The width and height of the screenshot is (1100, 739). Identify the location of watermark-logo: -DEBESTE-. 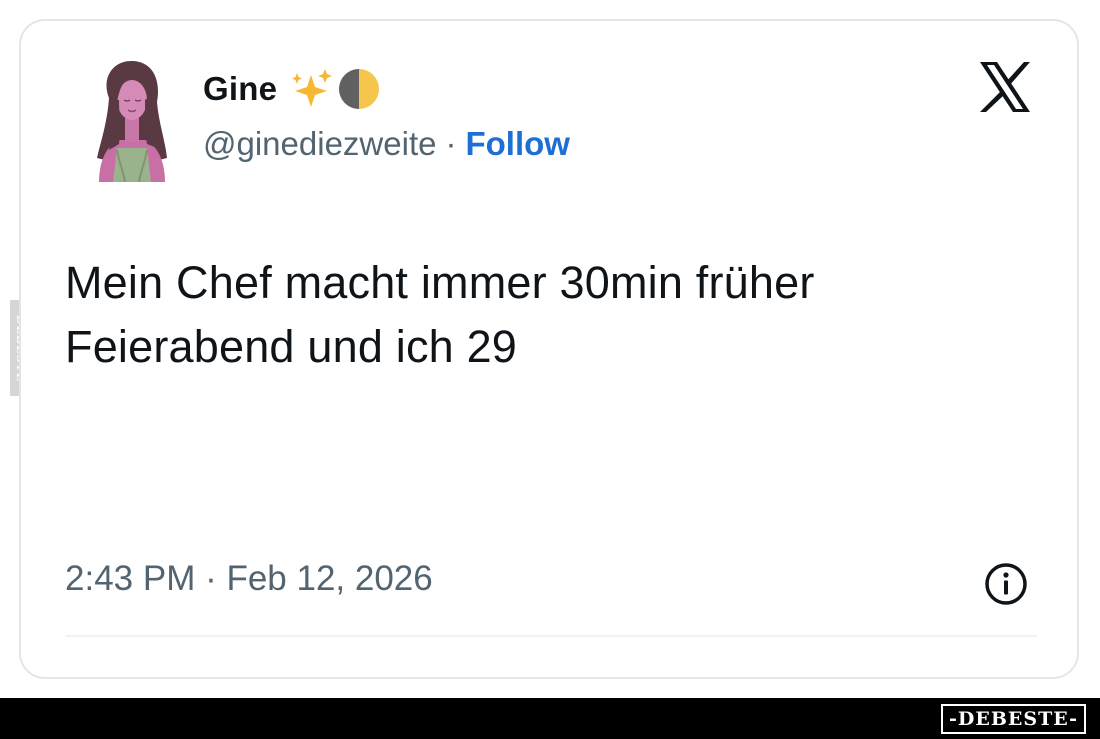
(1013, 719).